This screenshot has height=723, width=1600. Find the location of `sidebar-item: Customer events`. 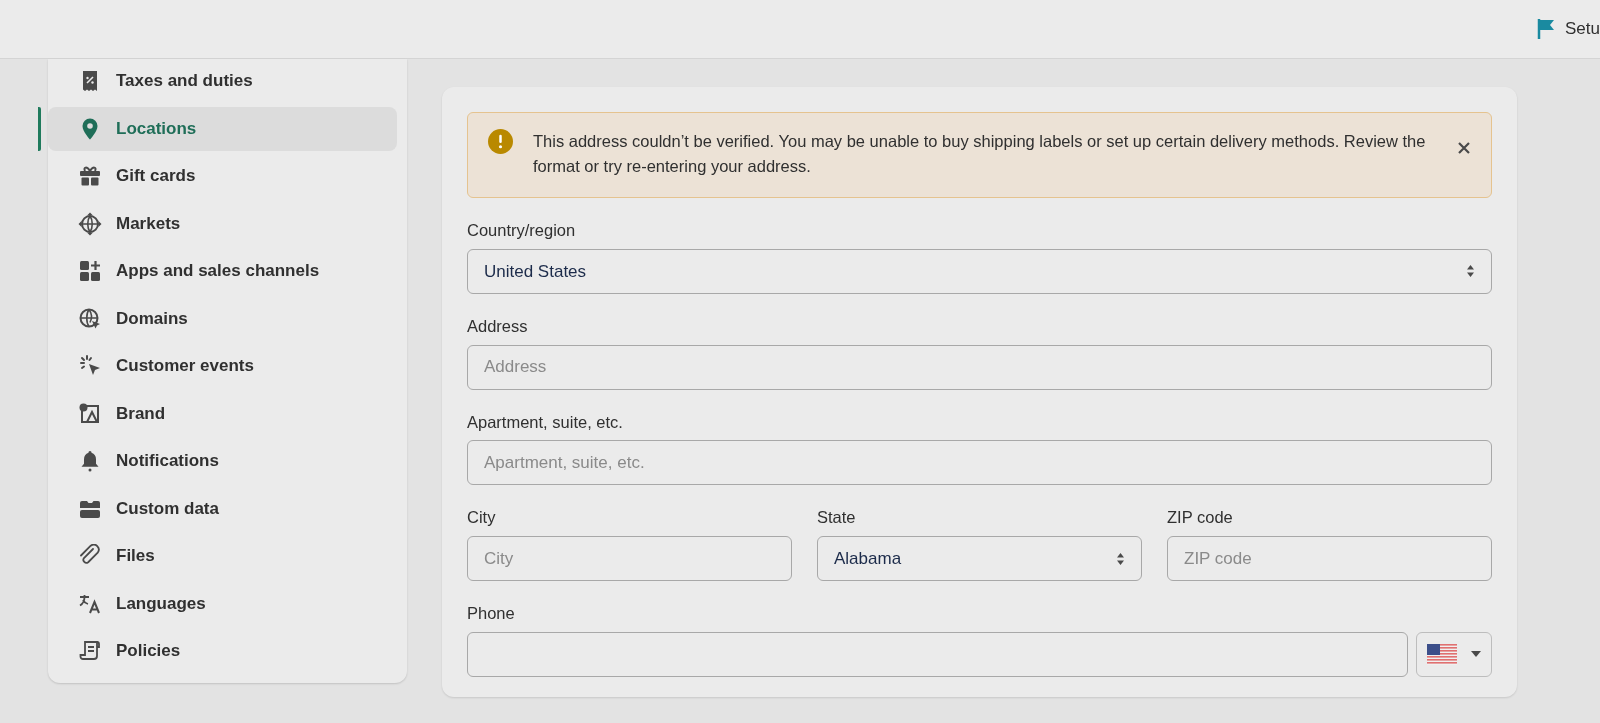

sidebar-item: Customer events is located at coordinates (227, 366).